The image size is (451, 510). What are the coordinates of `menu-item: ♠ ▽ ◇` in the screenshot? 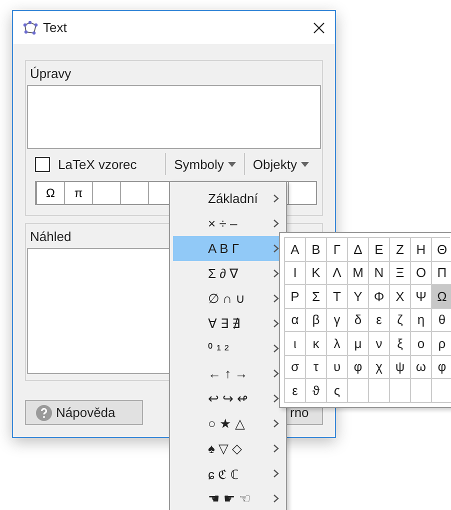 It's located at (228, 448).